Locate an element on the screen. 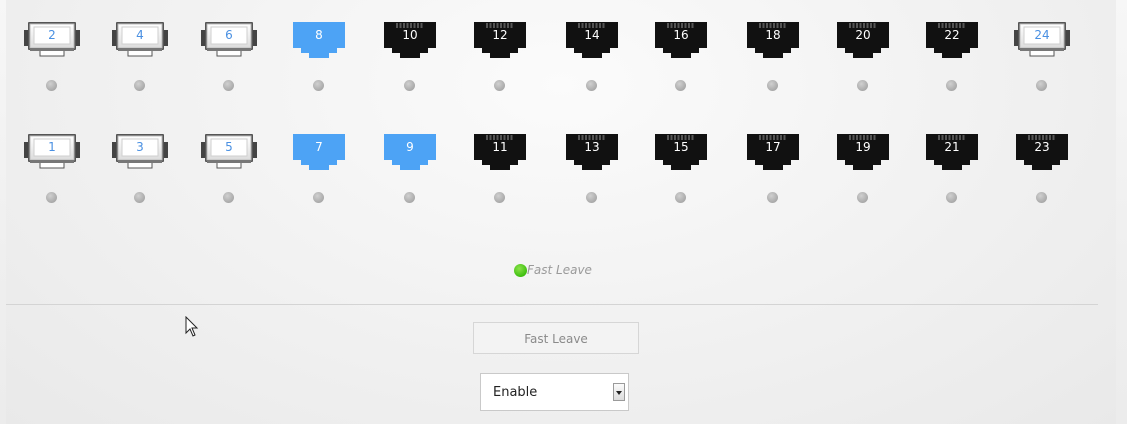  port-6: 6 is located at coordinates (229, 41).